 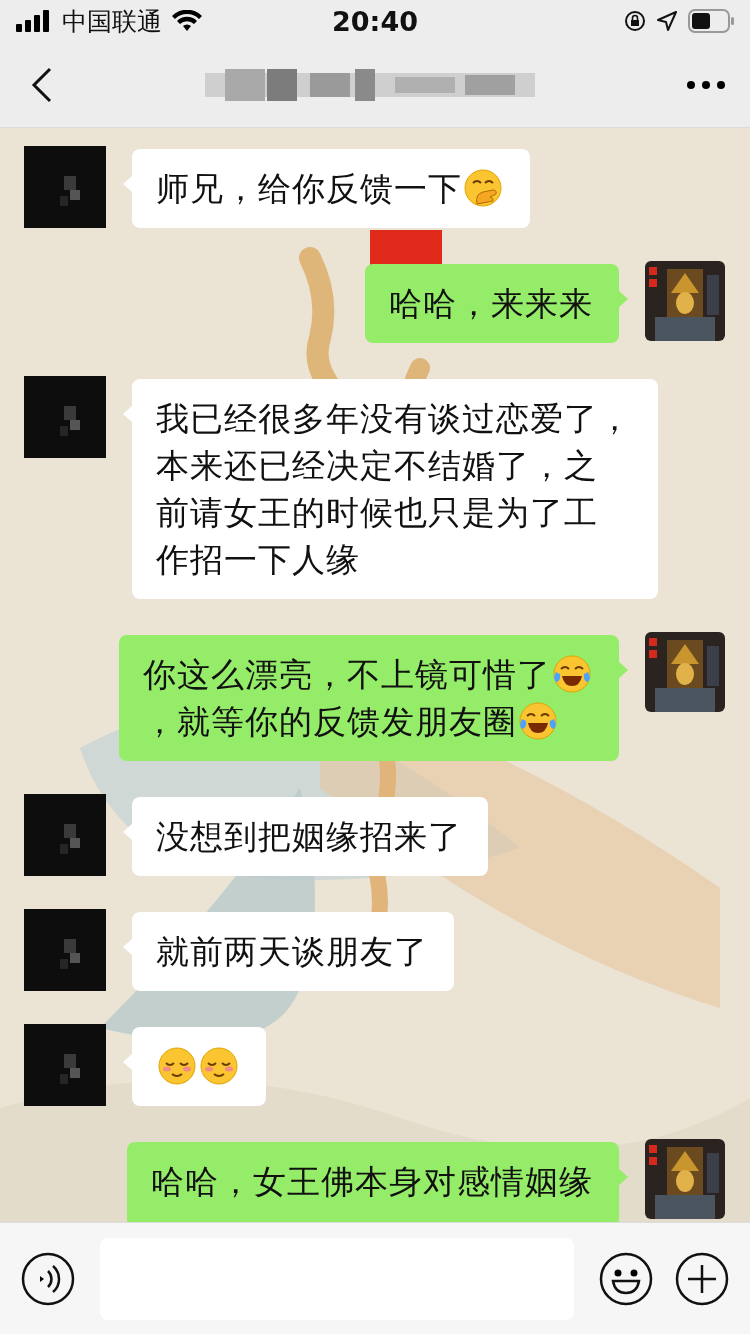 I want to click on message-text: 师兄，给你反馈一下, so click(x=309, y=188).